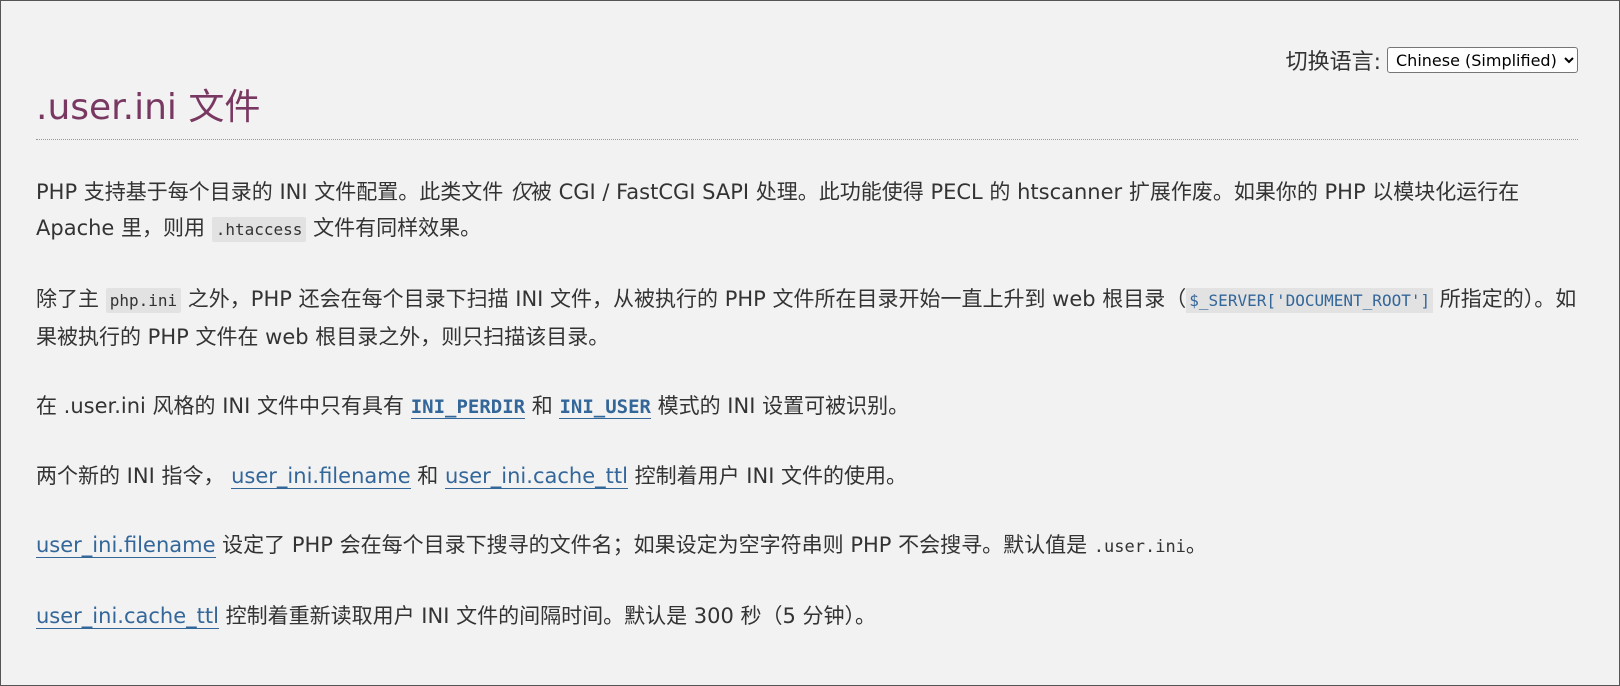 Image resolution: width=1620 pixels, height=686 pixels. What do you see at coordinates (520, 192) in the screenshot?
I see `emphasis-only: 仅` at bounding box center [520, 192].